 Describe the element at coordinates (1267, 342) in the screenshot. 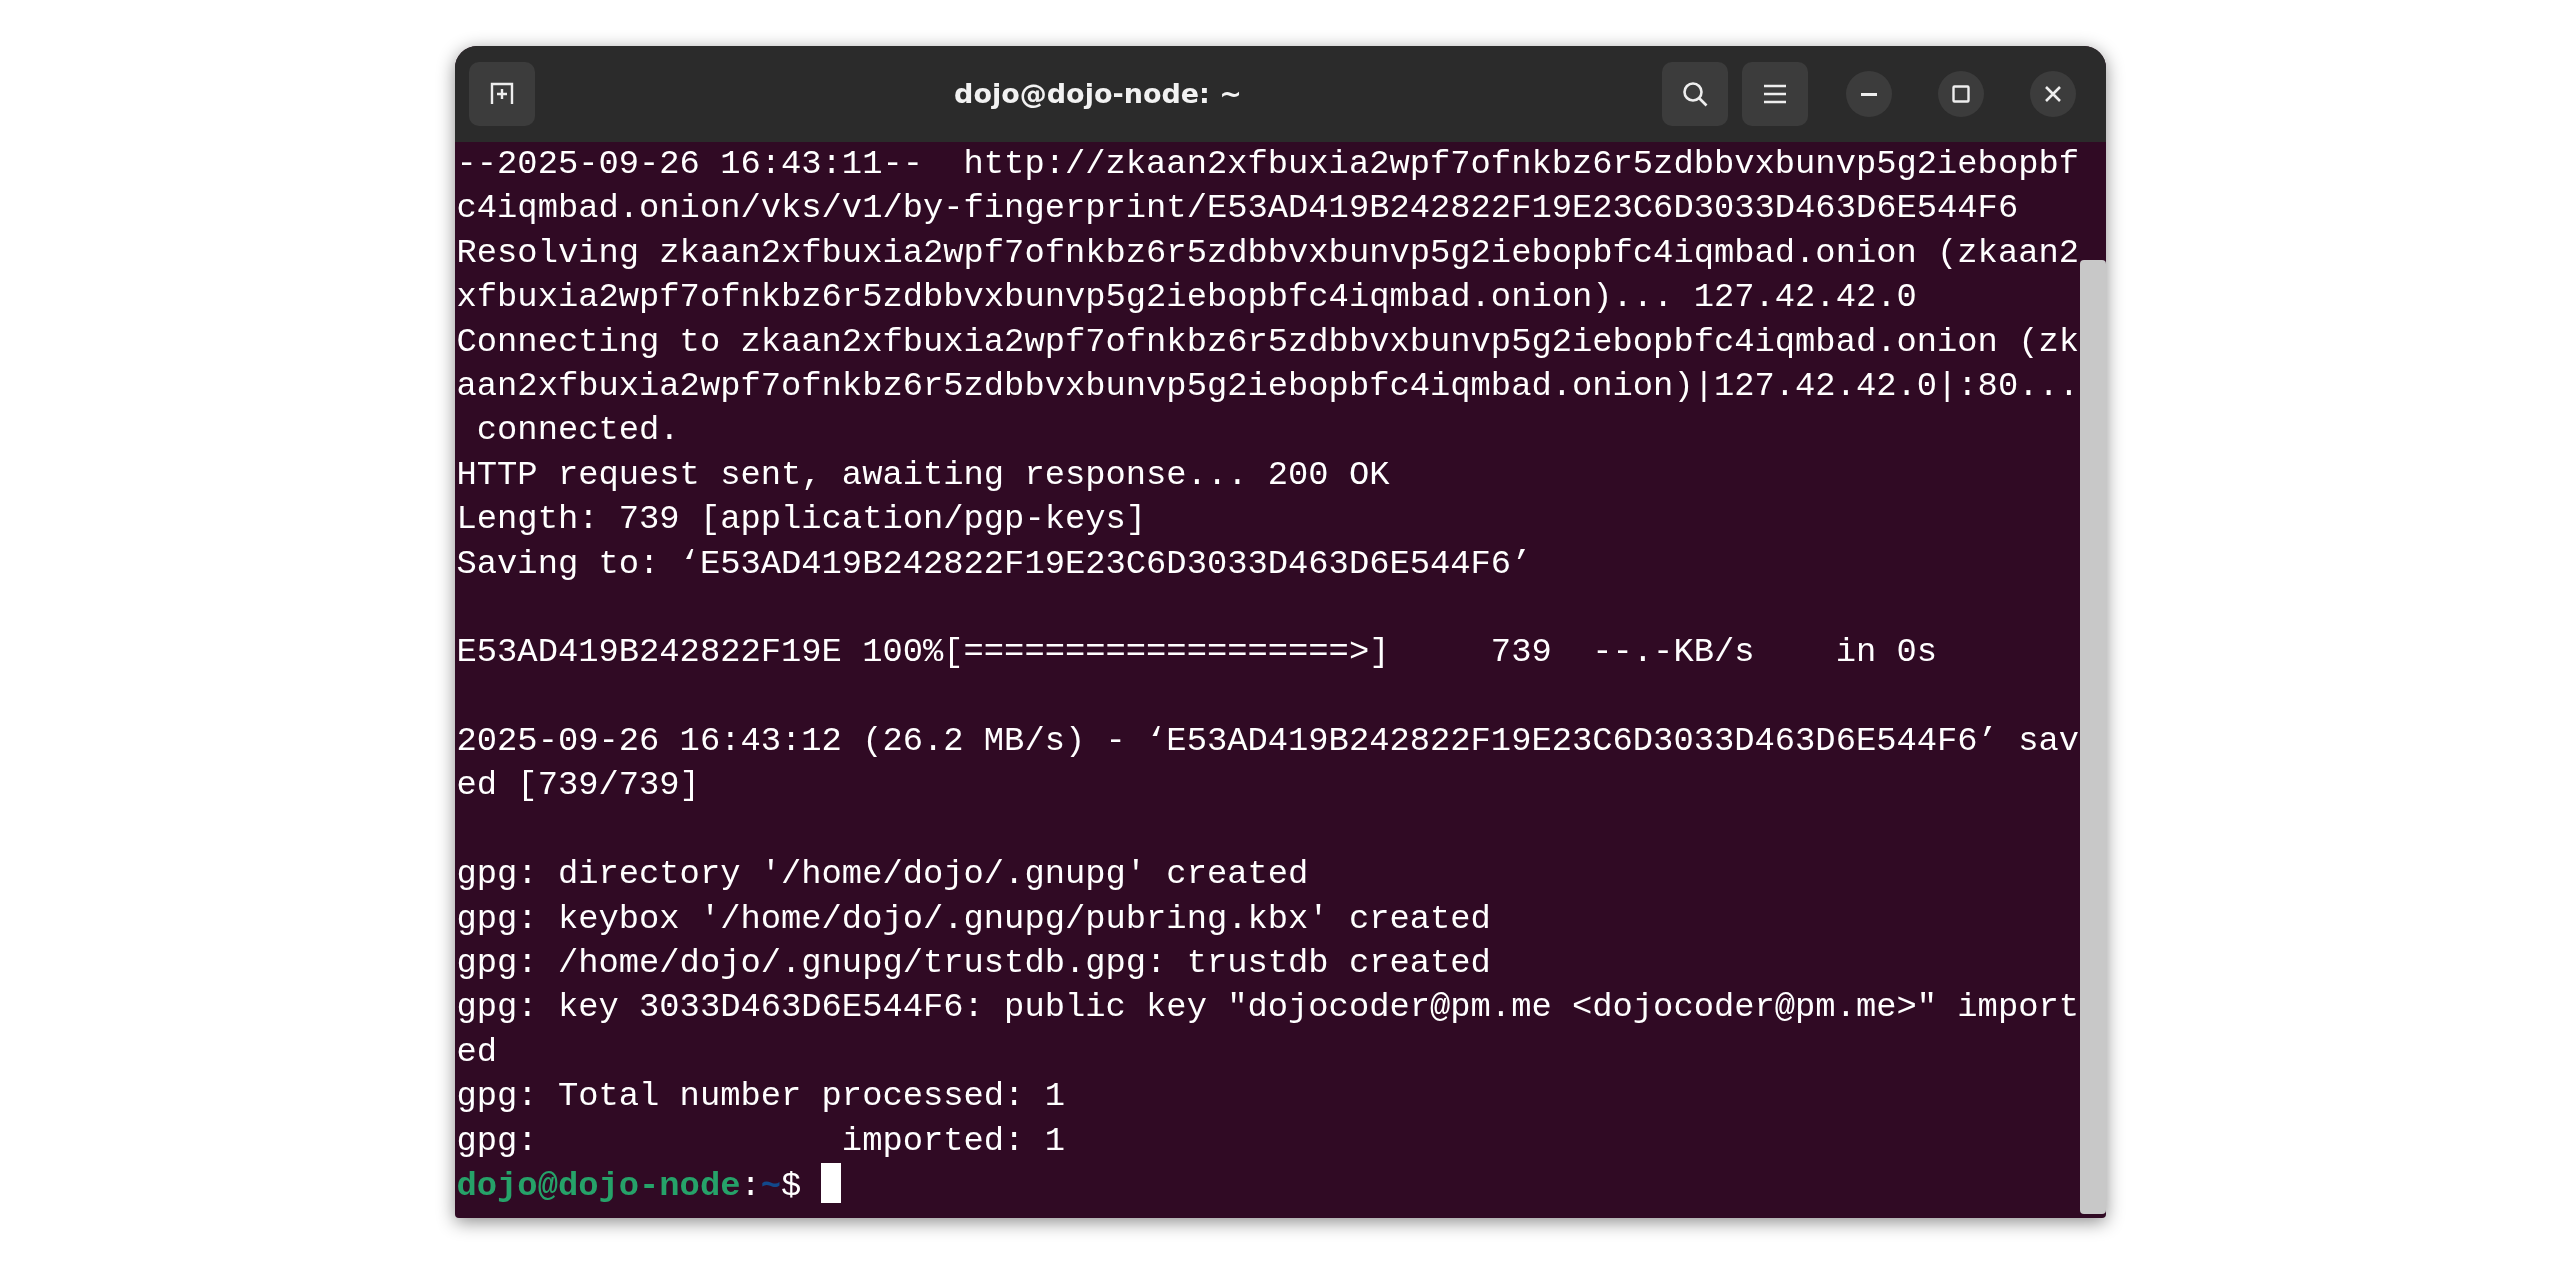

I see `terminal-line: Connecting to zkaan2xfbuxia2wpf7ofnkbz6r5zdbbvxbunvp5g2iebopbfc4iqmbad.onion (zk` at that location.